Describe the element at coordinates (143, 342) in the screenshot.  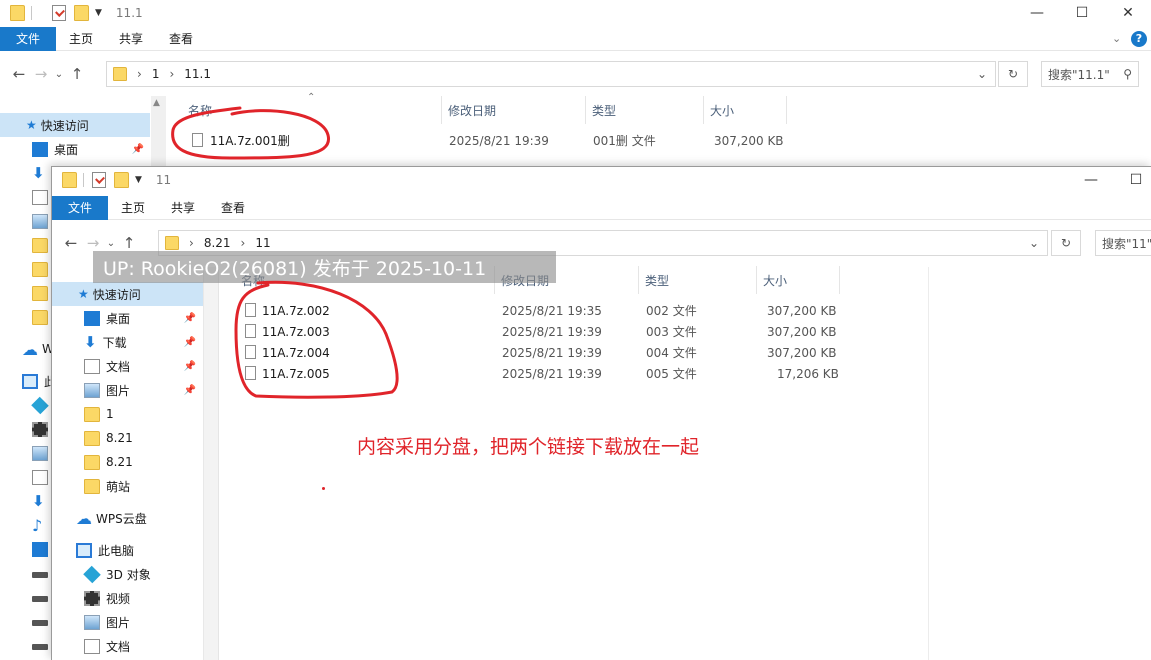
I see `sidebar-item-downloads: ⬇ 下载 📌` at that location.